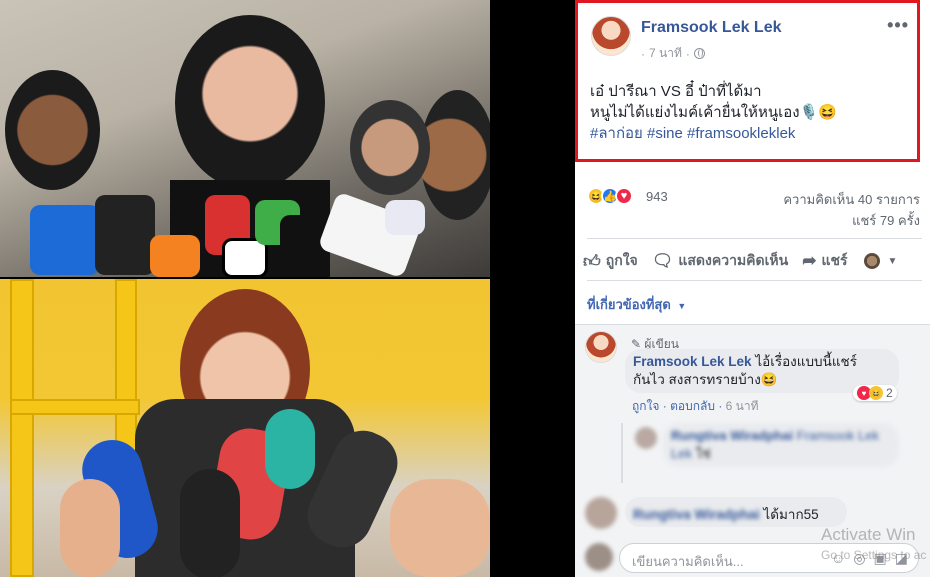 This screenshot has height=577, width=930. What do you see at coordinates (892, 261) in the screenshot?
I see `chevron-down-icon: ▼` at bounding box center [892, 261].